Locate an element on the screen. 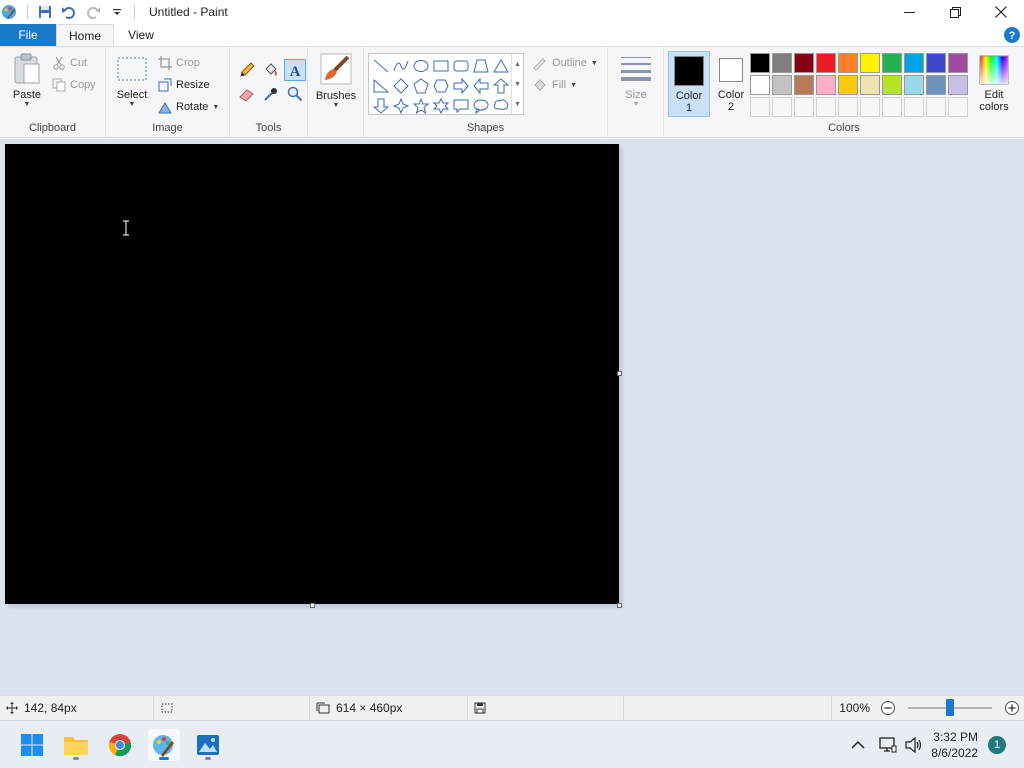  tab-view: View is located at coordinates (141, 35).